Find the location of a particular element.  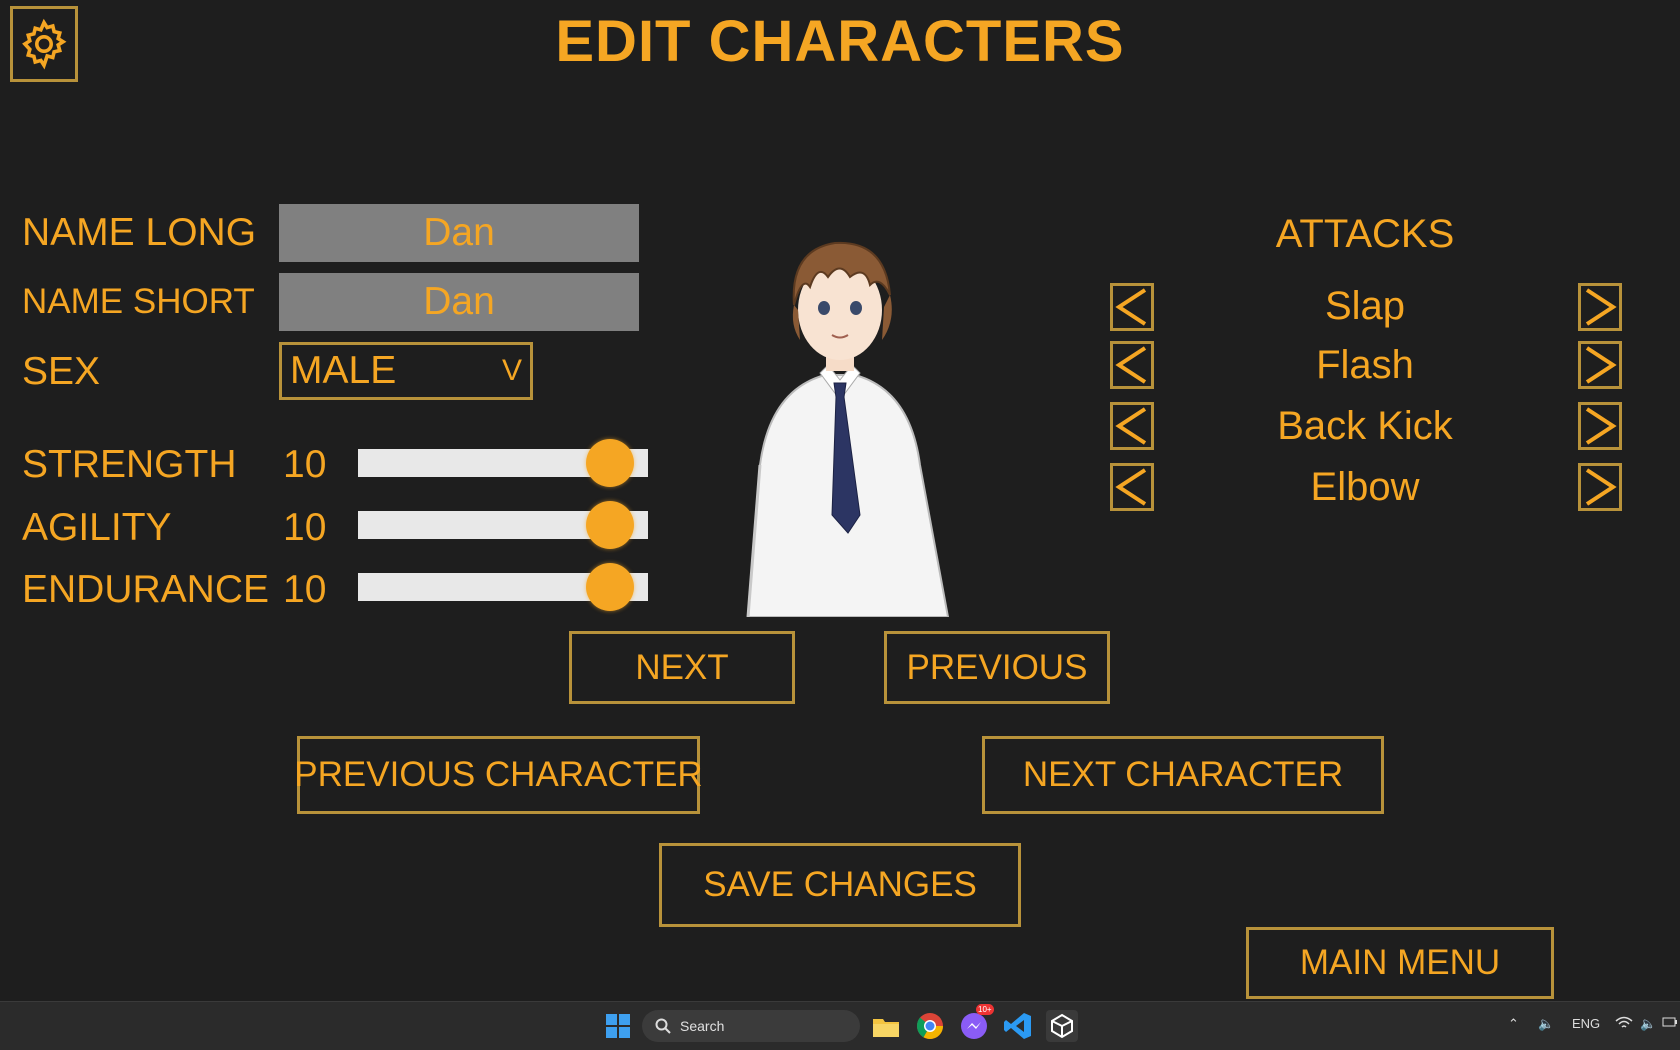

file-explorer-icon is located at coordinates (886, 1026).